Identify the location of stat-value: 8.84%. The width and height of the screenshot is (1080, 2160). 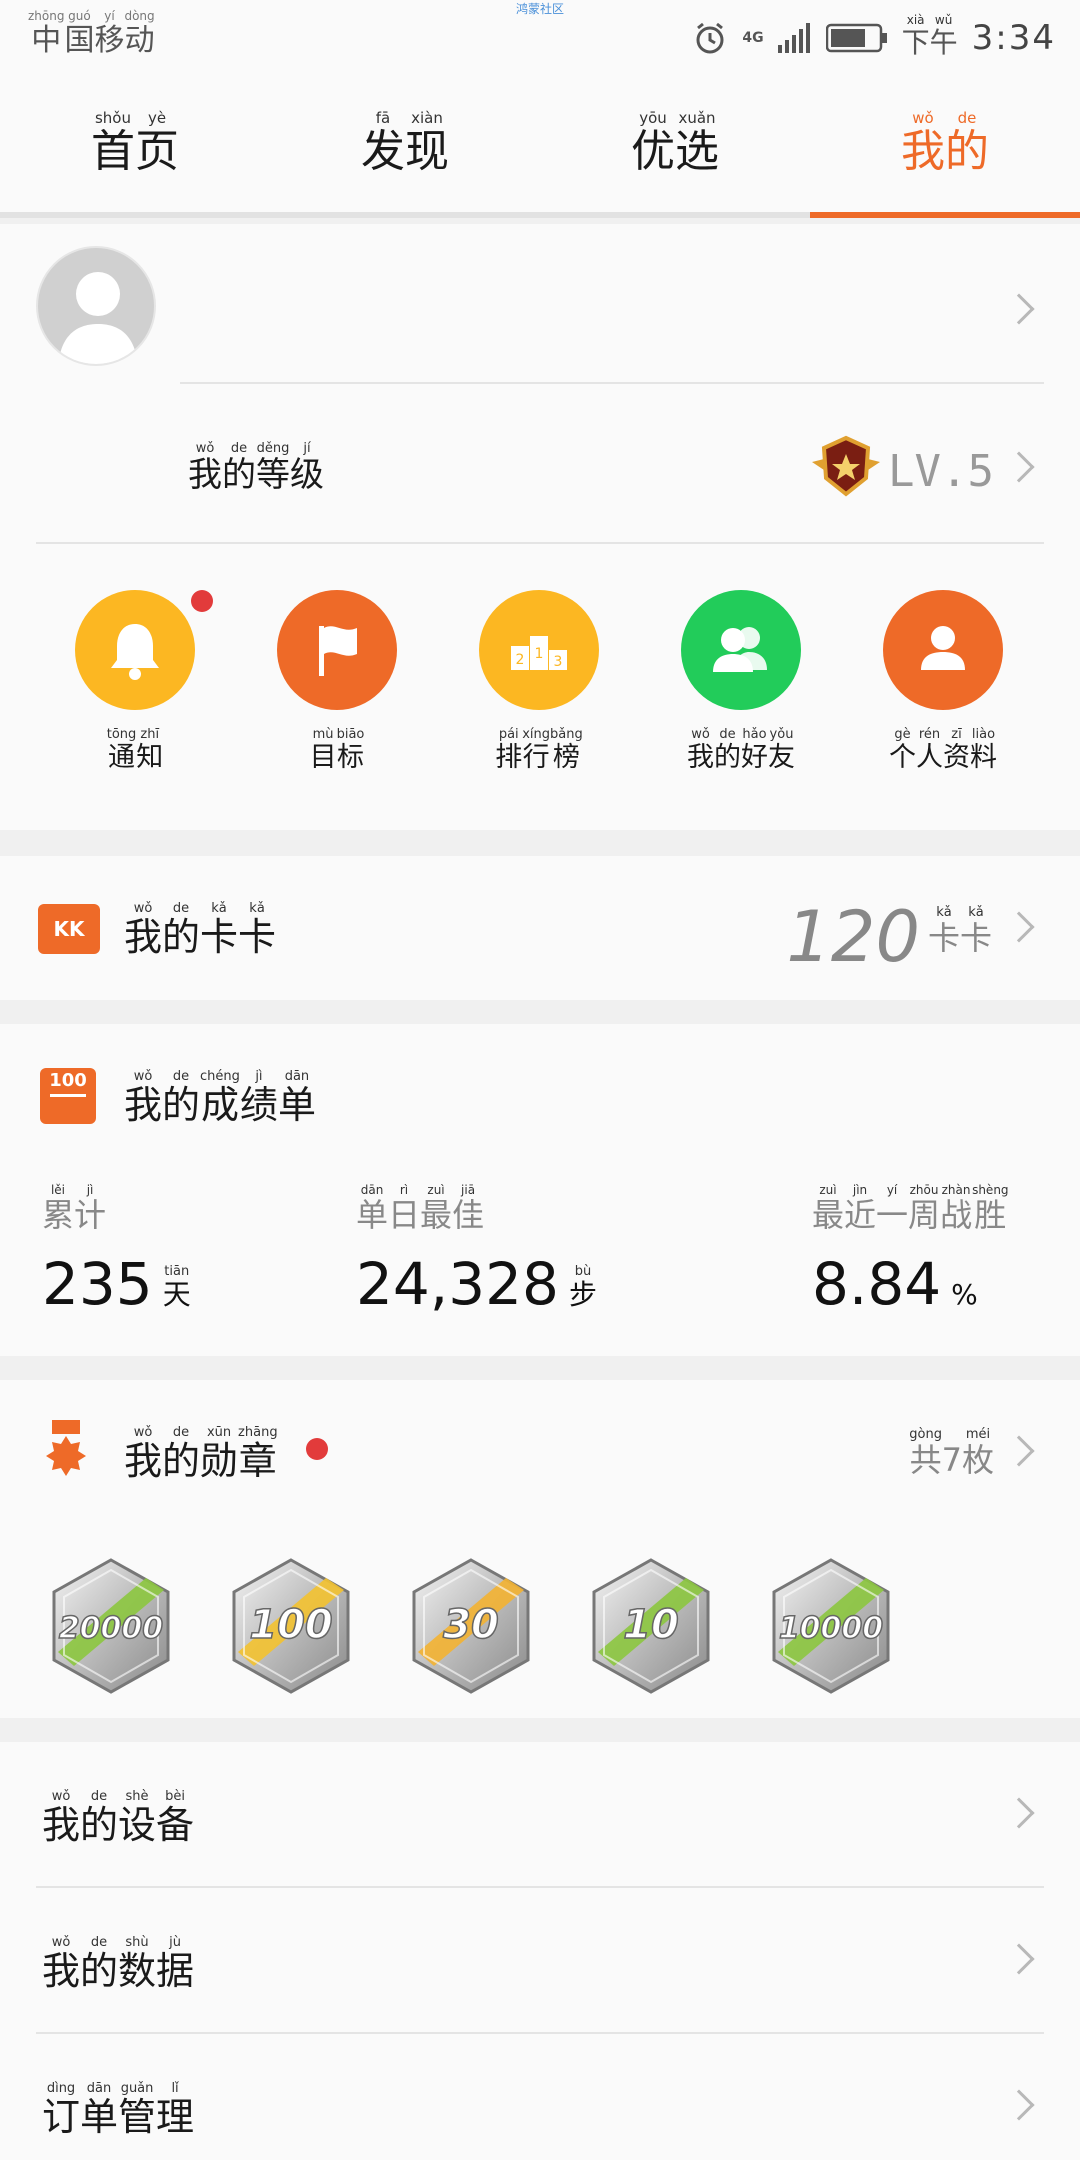
(910, 1284).